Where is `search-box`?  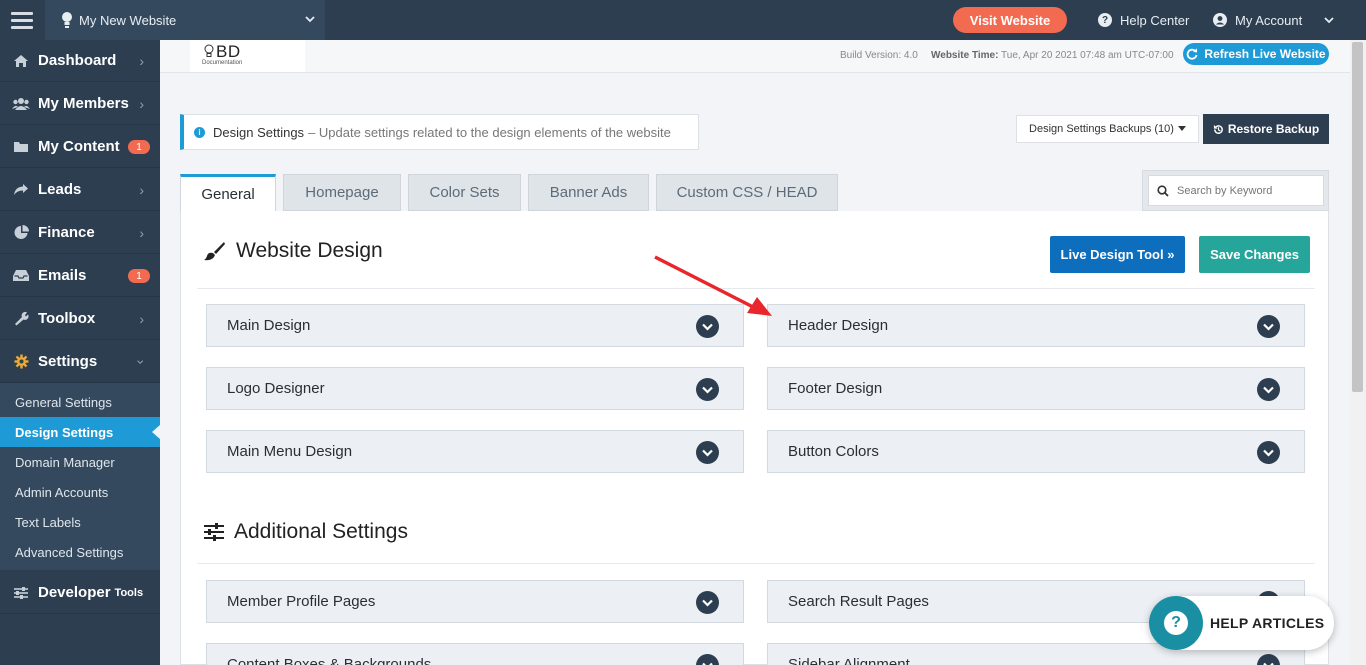
search-box is located at coordinates (1236, 190).